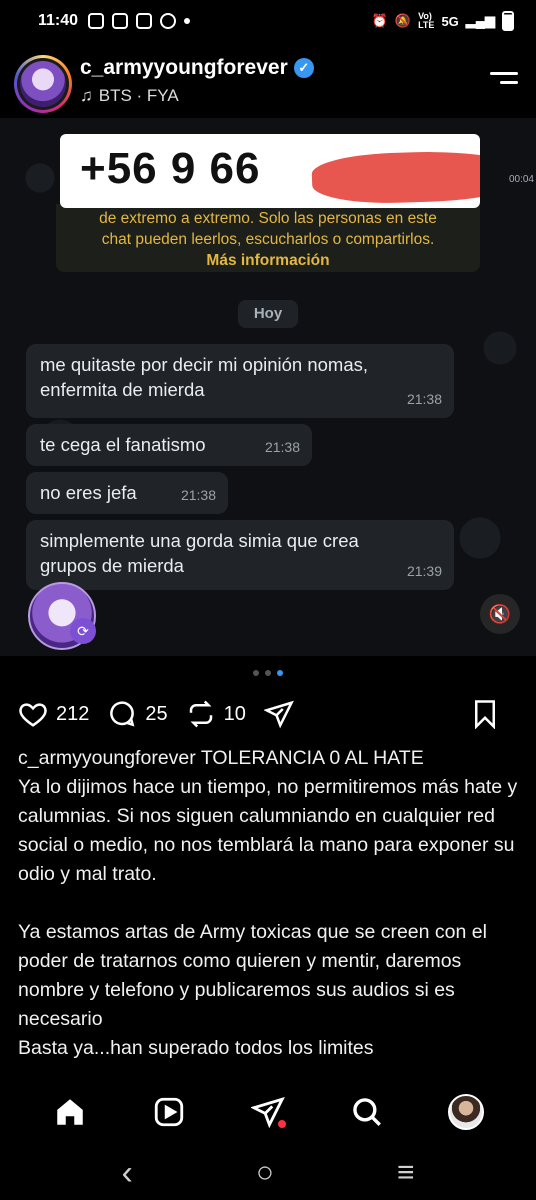 This screenshot has height=1200, width=536. What do you see at coordinates (83, 631) in the screenshot?
I see `collab-badge-icon: ⟳` at bounding box center [83, 631].